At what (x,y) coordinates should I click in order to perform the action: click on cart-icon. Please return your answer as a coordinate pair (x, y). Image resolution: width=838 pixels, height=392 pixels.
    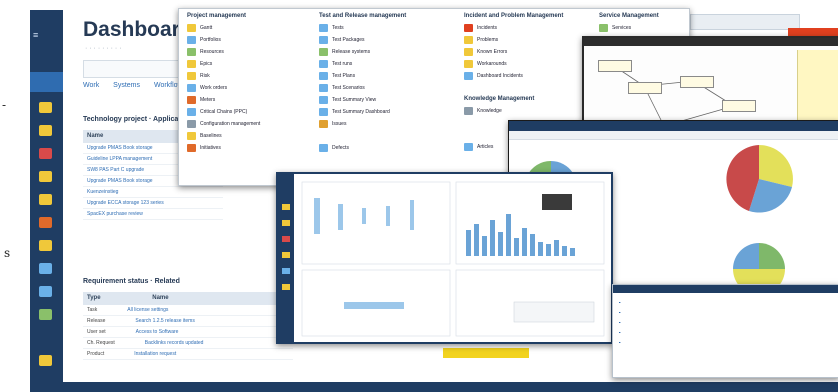
    Looking at the image, I should click on (45, 268).